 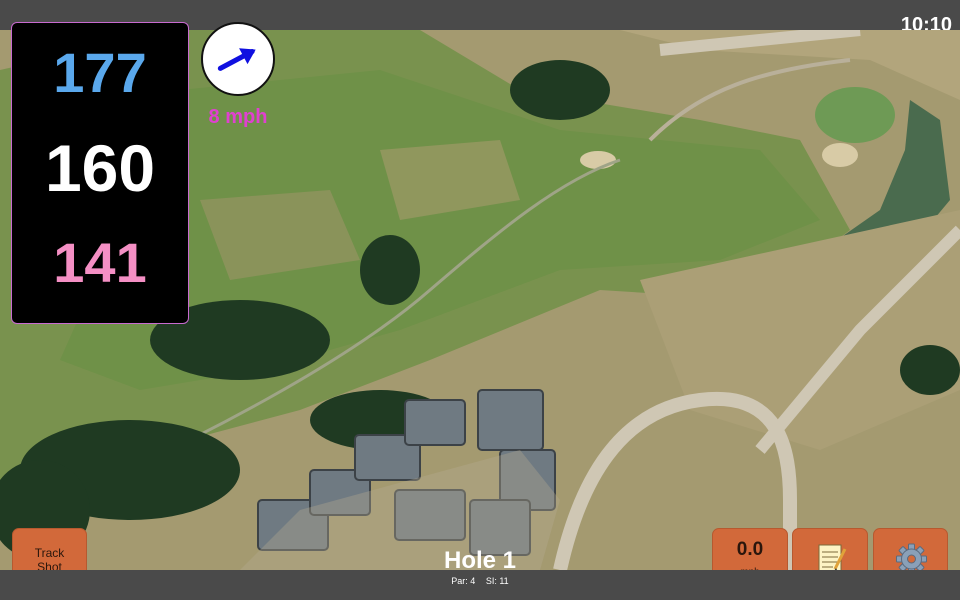 What do you see at coordinates (463, 581) in the screenshot?
I see `hole-par: Par: 4` at bounding box center [463, 581].